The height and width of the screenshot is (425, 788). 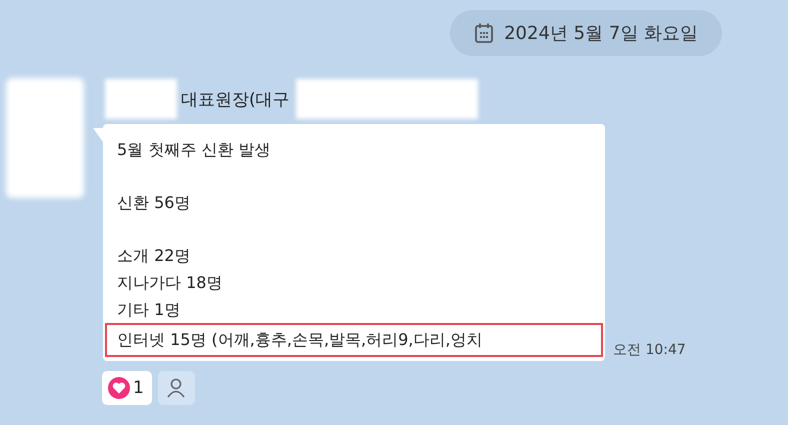 What do you see at coordinates (170, 283) in the screenshot?
I see `message-line: 지나가다 18명` at bounding box center [170, 283].